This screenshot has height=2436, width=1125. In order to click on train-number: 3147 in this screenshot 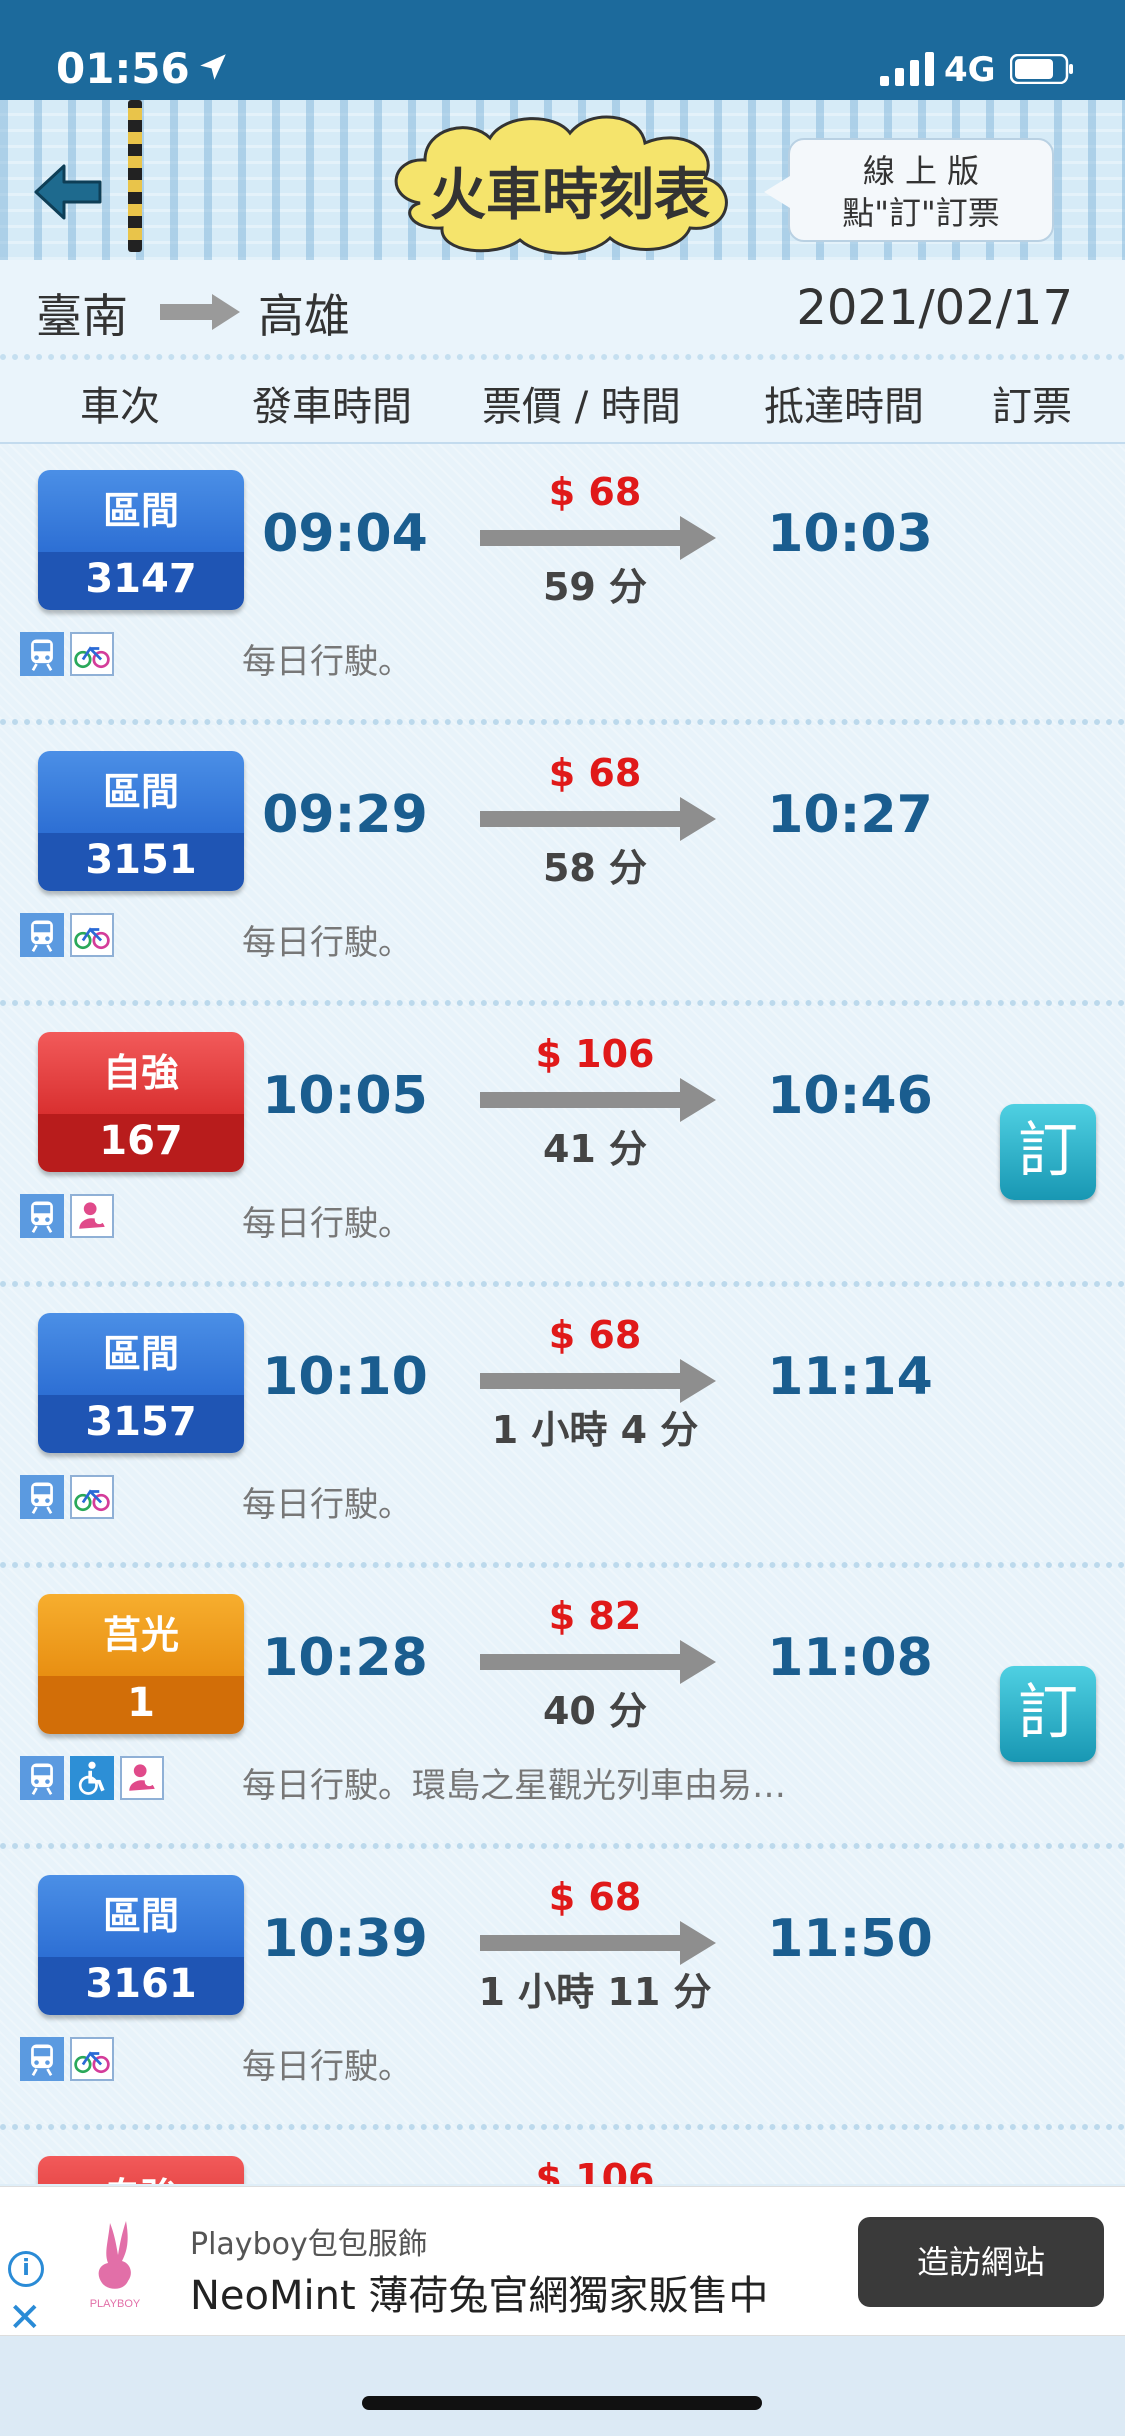, I will do `click(141, 581)`.